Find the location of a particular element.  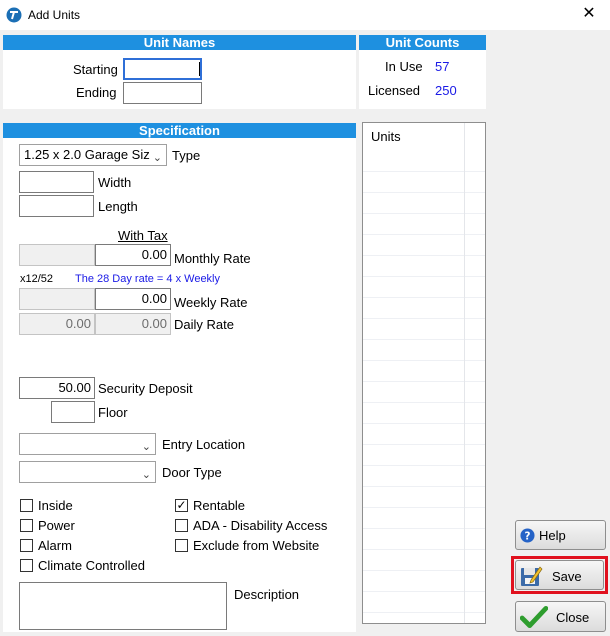

ada-checkbox is located at coordinates (181, 525).